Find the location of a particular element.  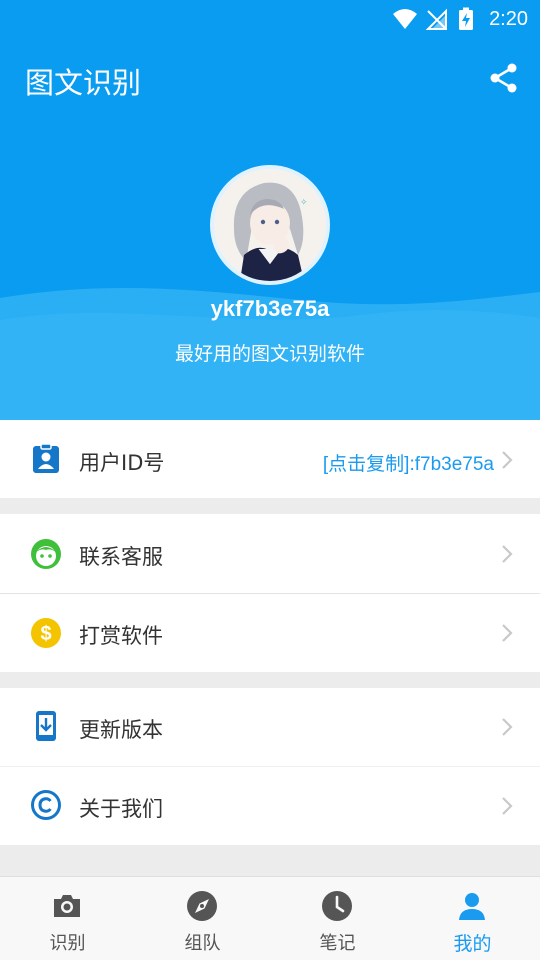

reward-label: 打赏软件 is located at coordinates (121, 636).